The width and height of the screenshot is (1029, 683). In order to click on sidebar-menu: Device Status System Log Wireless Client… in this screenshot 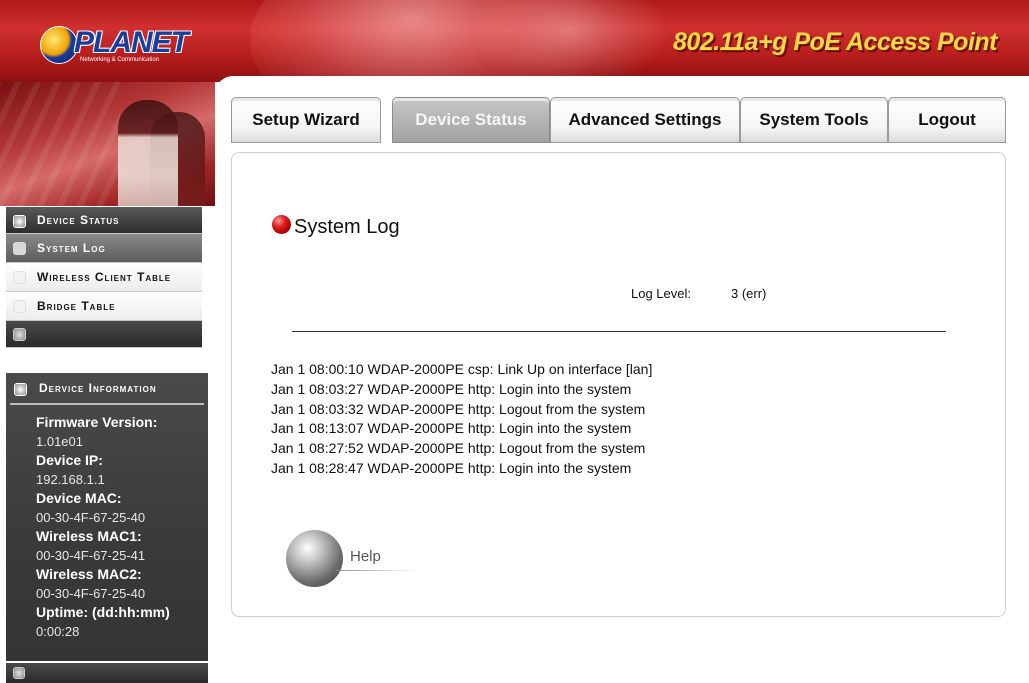, I will do `click(104, 277)`.